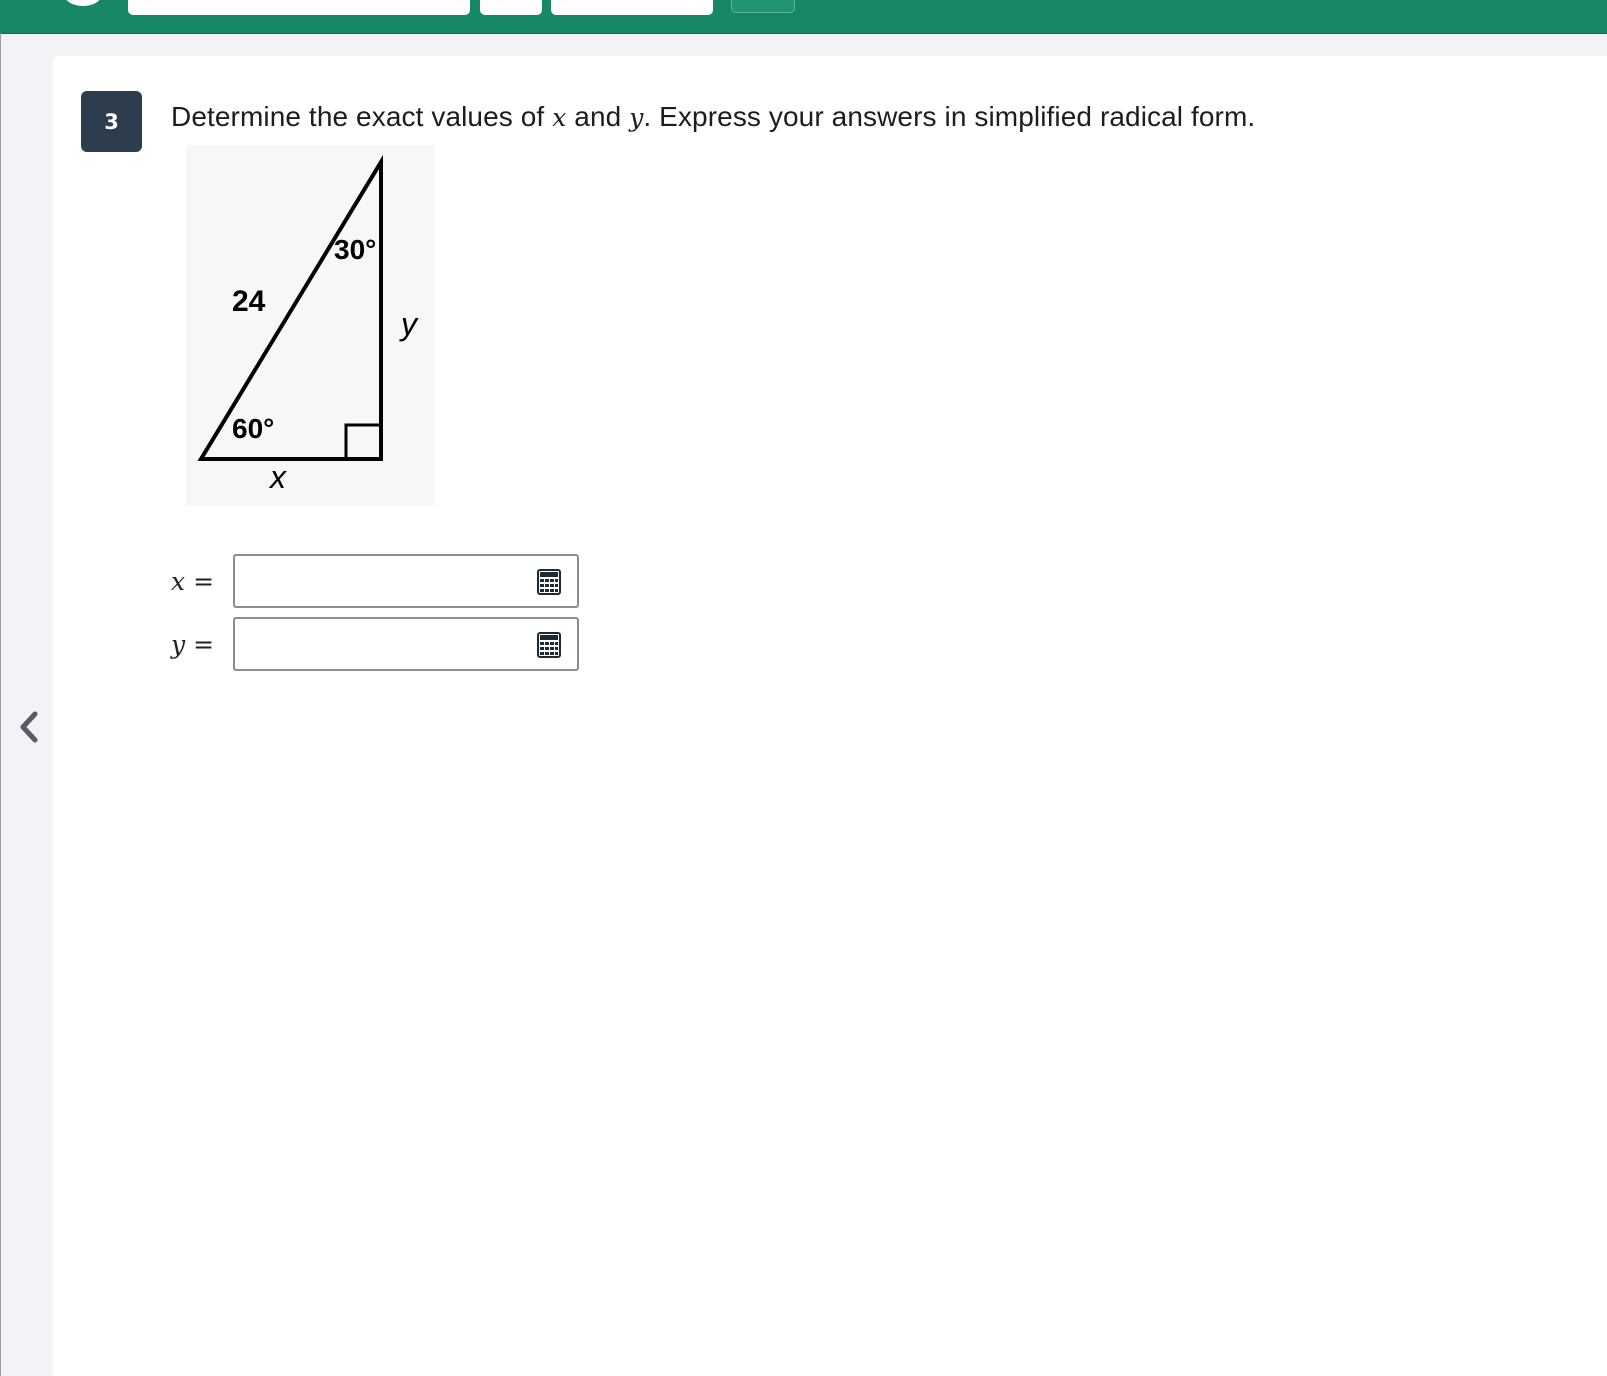 Image resolution: width=1607 pixels, height=1376 pixels. Describe the element at coordinates (355, 249) in the screenshot. I see `label-30-degrees: 30°` at that location.